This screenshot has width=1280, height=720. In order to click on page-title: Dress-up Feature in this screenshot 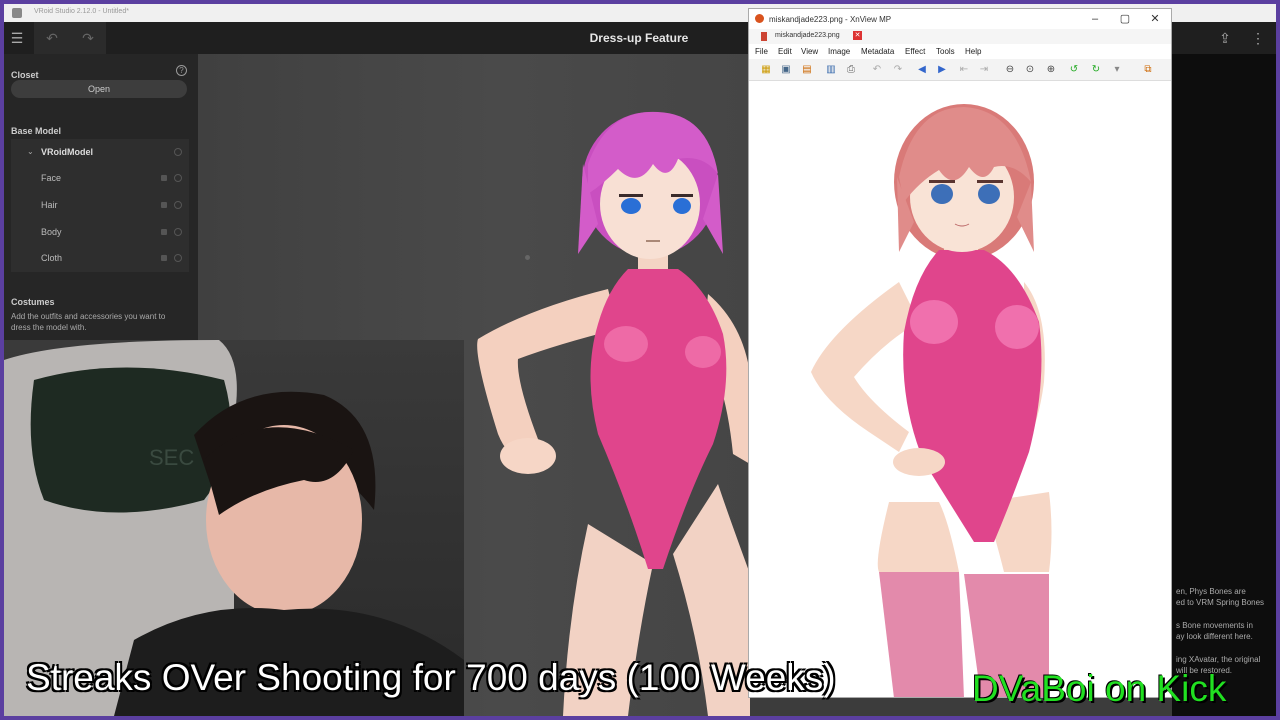, I will do `click(639, 38)`.